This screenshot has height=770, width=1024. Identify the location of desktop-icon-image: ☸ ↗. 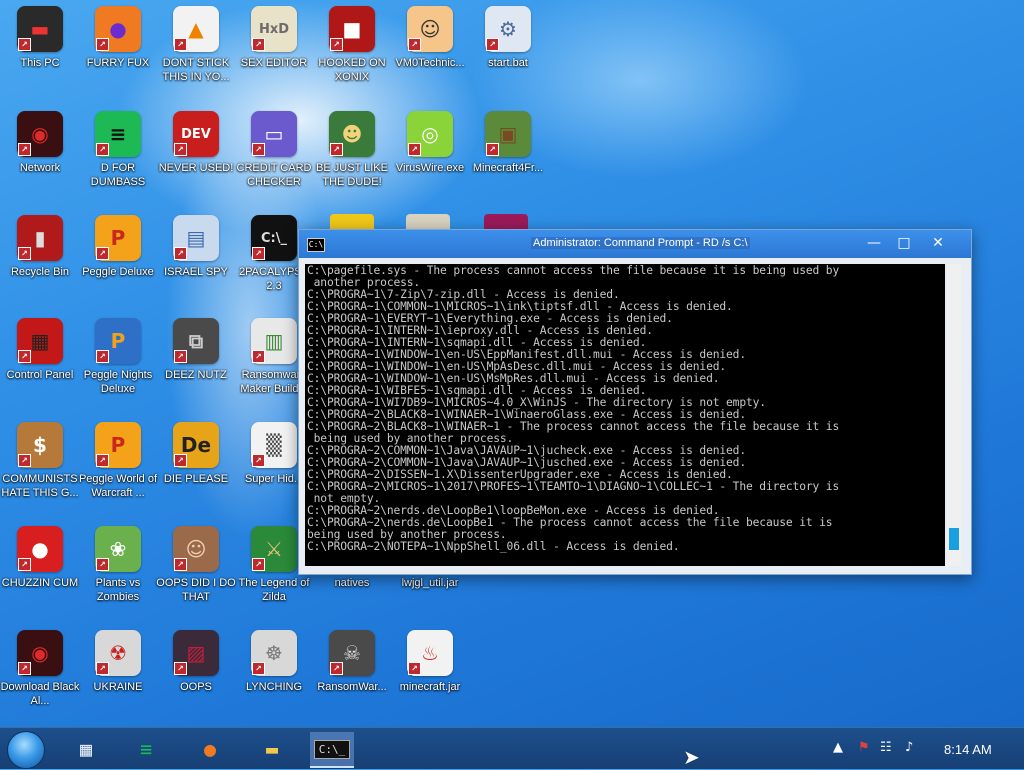
(274, 653).